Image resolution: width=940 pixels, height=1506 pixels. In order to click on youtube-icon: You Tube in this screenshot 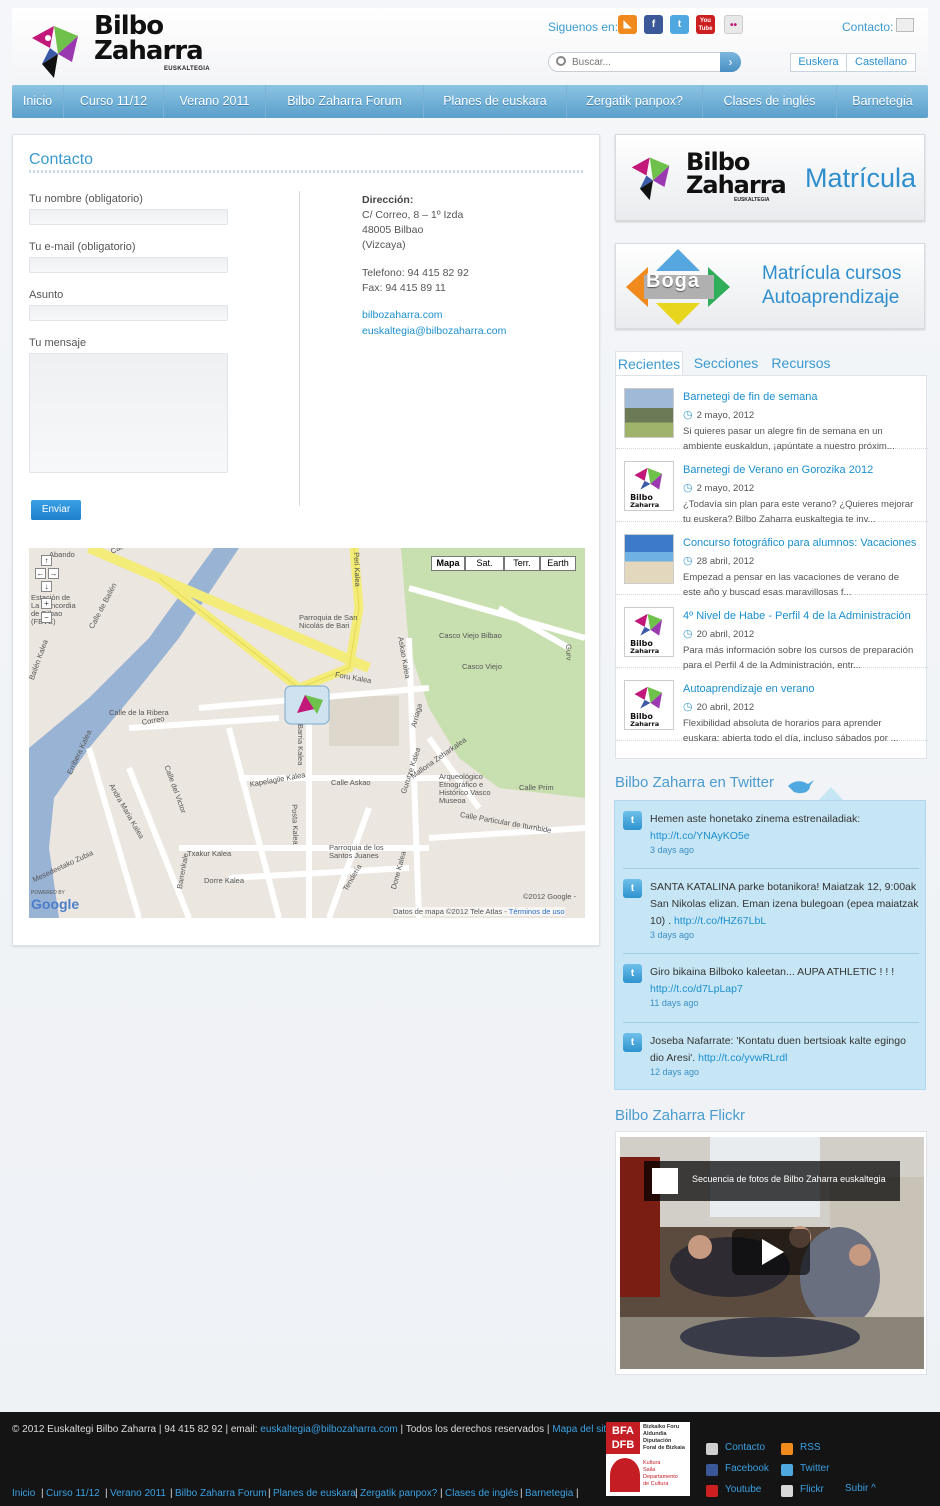, I will do `click(705, 24)`.